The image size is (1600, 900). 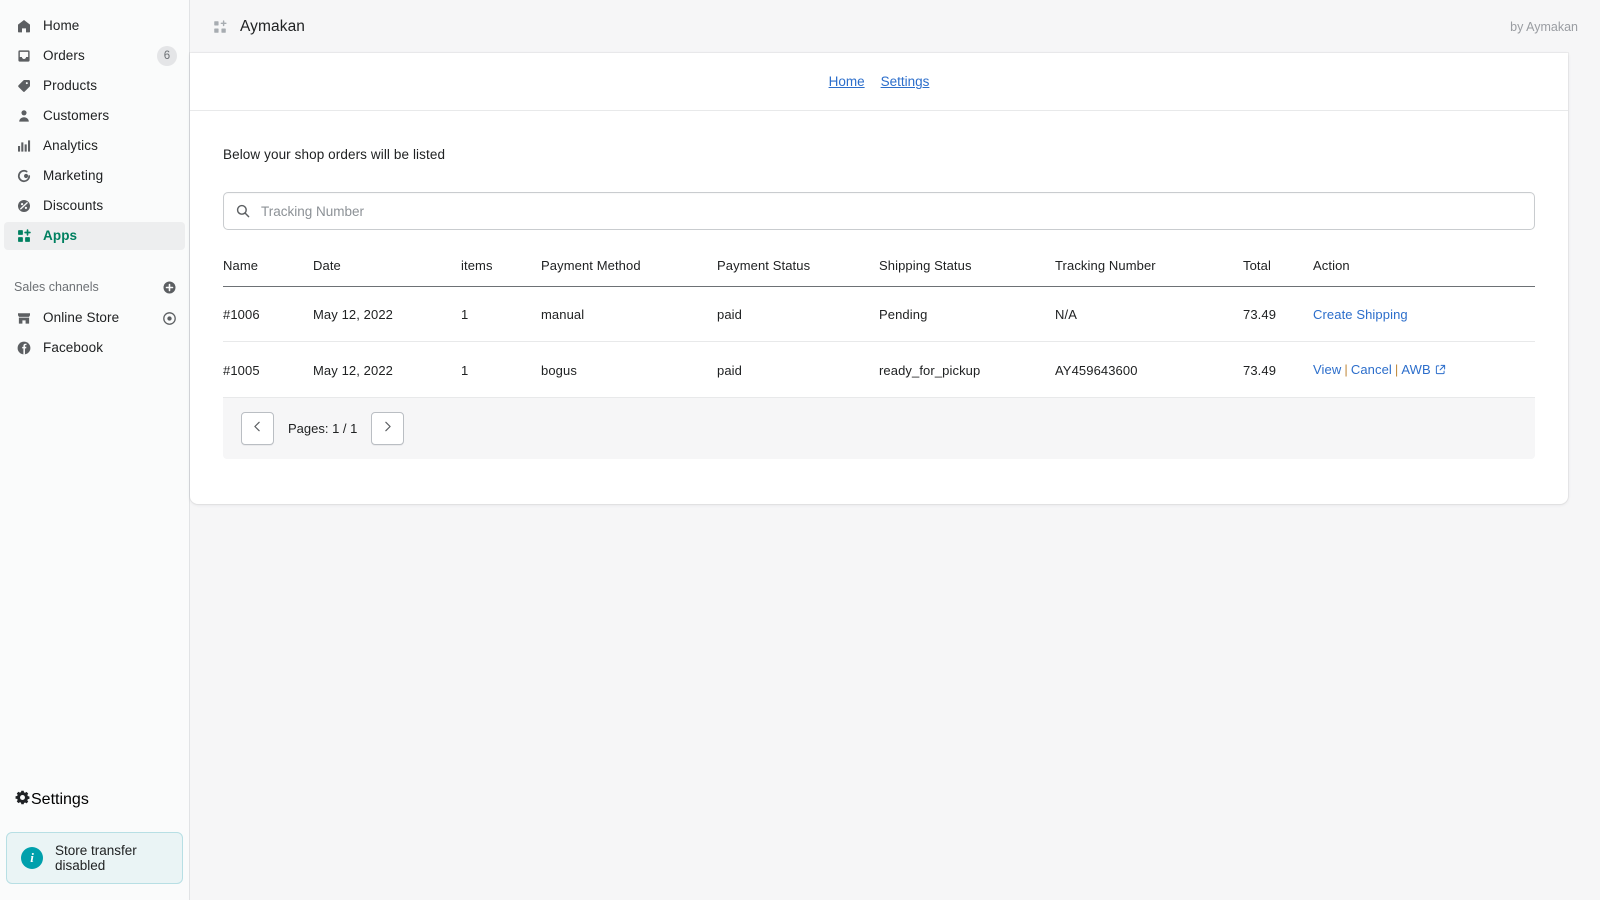 What do you see at coordinates (24, 56) in the screenshot?
I see `orders-icon` at bounding box center [24, 56].